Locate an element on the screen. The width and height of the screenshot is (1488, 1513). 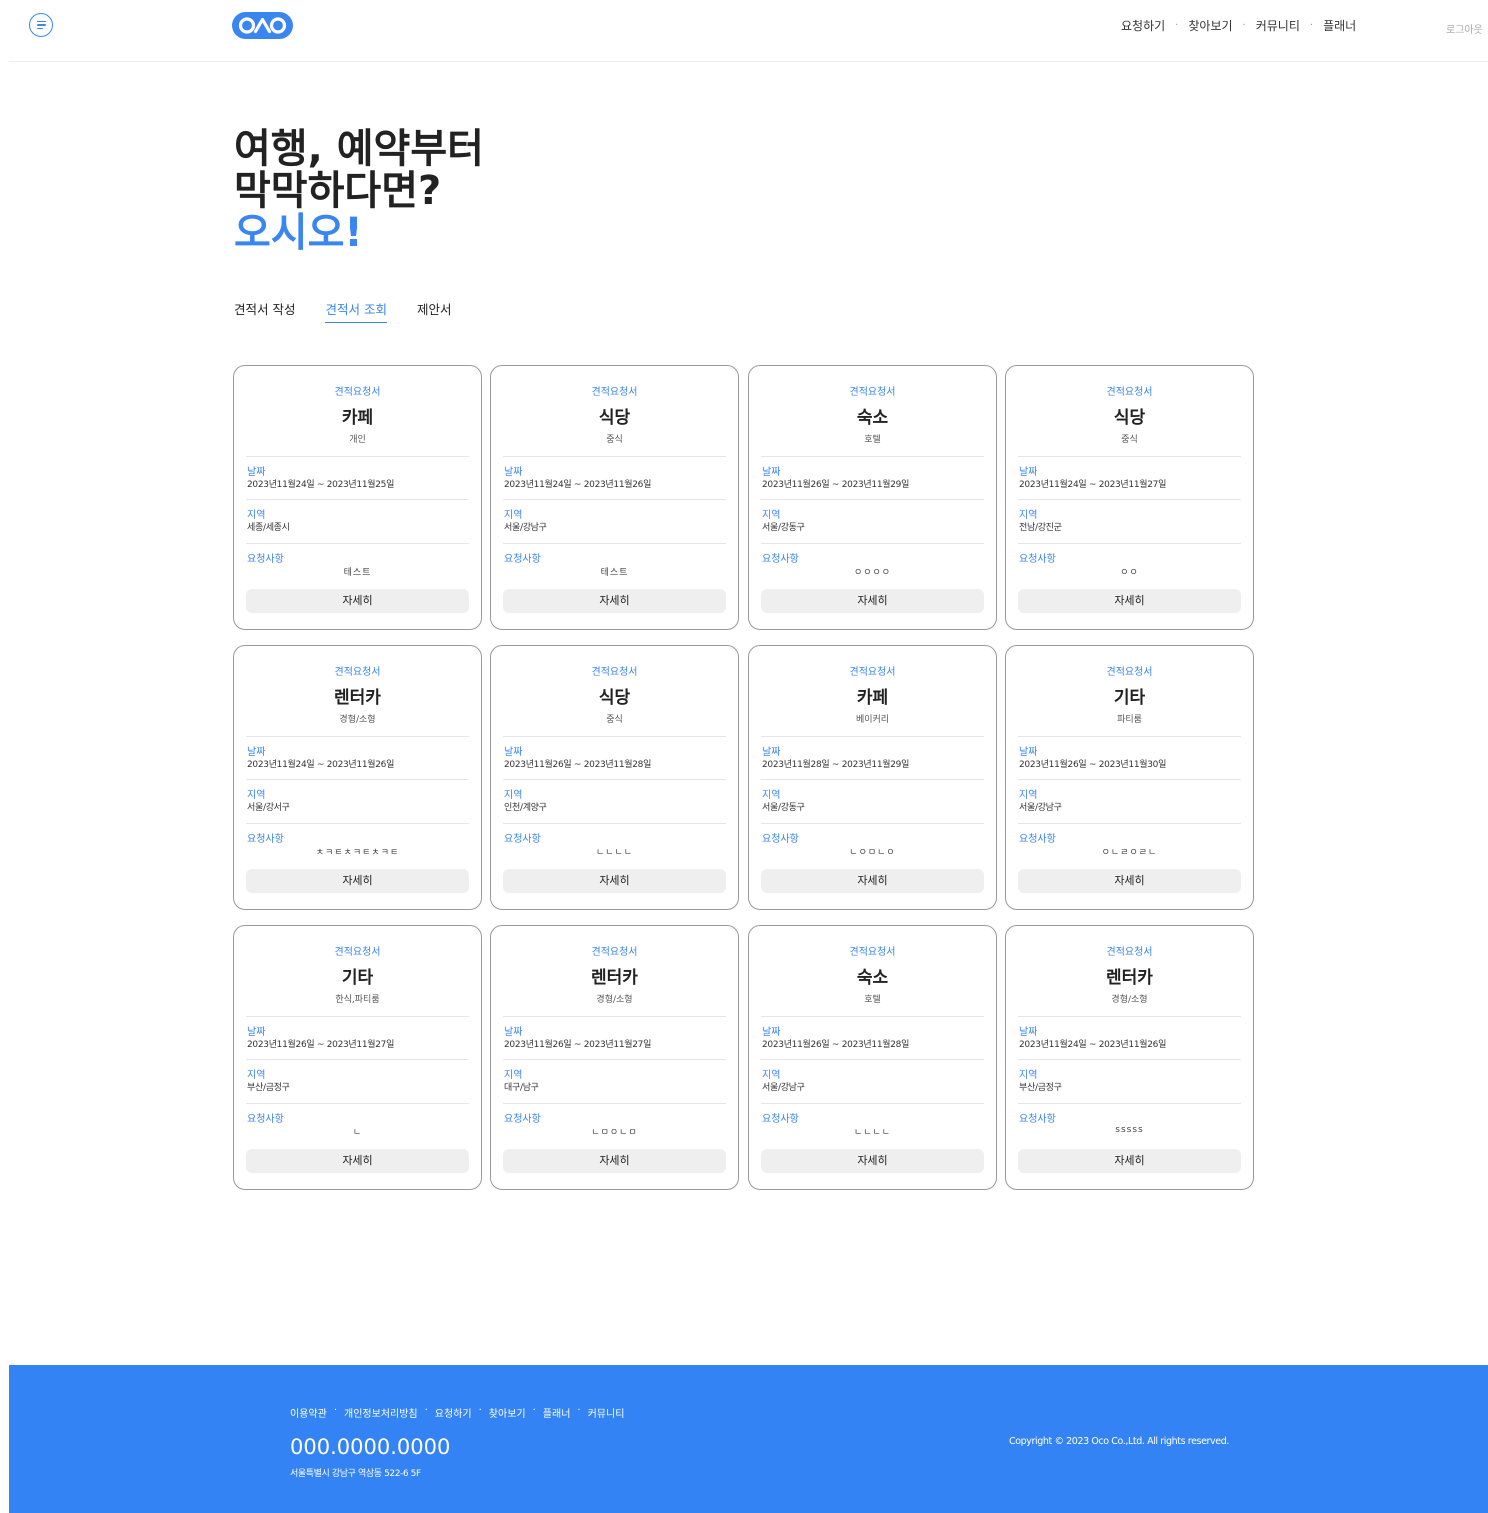
oao-logo is located at coordinates (262, 25).